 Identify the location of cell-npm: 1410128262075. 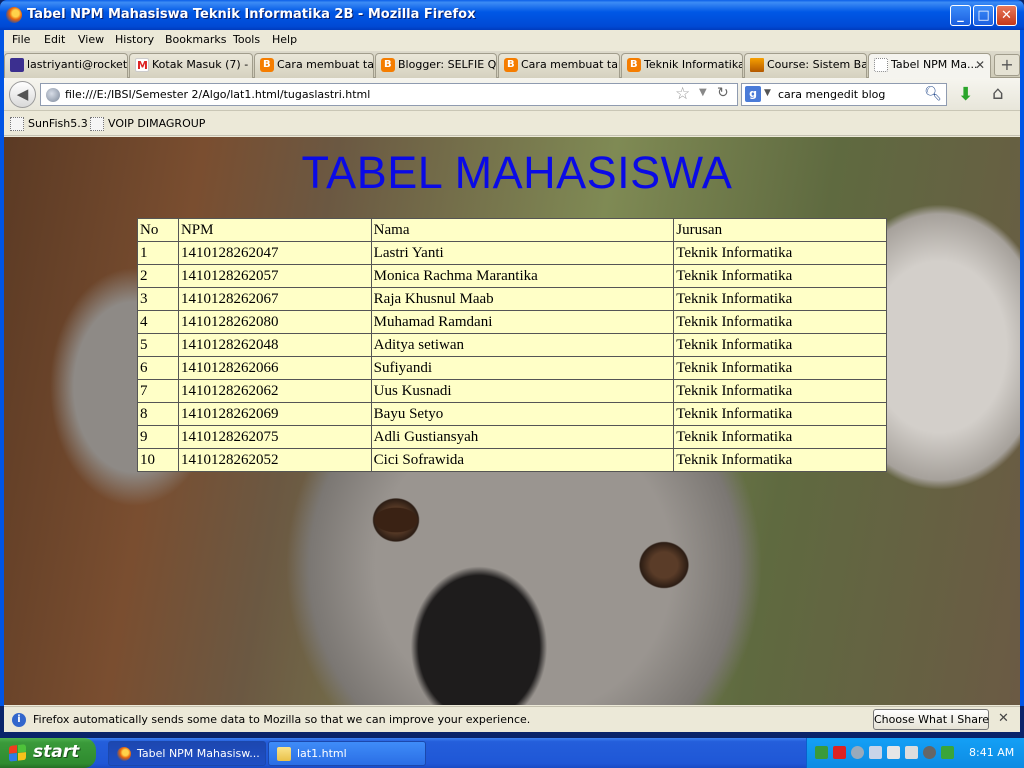
(274, 437).